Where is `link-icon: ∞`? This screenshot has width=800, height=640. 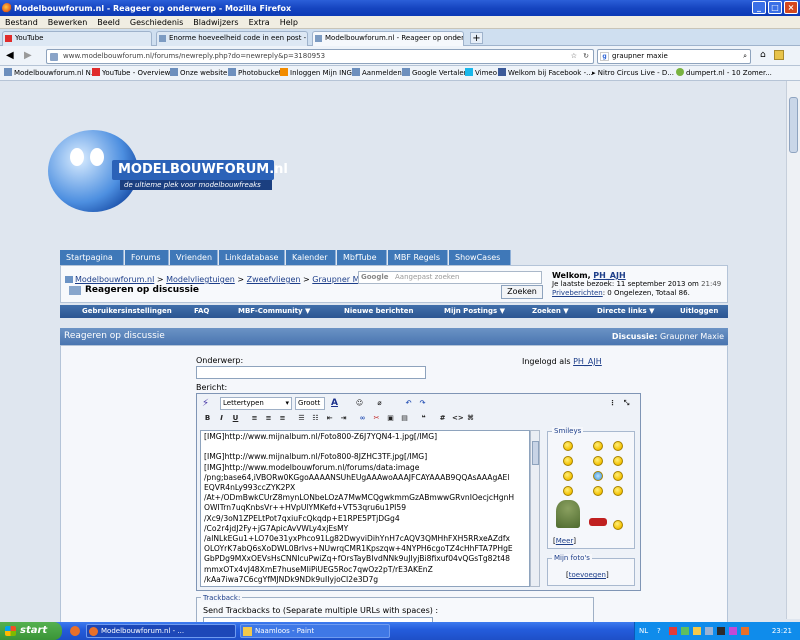 link-icon: ∞ is located at coordinates (362, 418).